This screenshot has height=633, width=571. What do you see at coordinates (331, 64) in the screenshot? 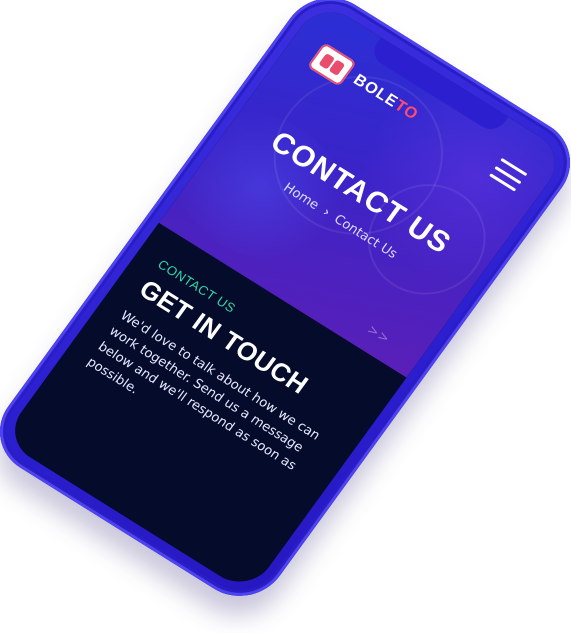
I see `boleto-ticket-logo-icon` at bounding box center [331, 64].